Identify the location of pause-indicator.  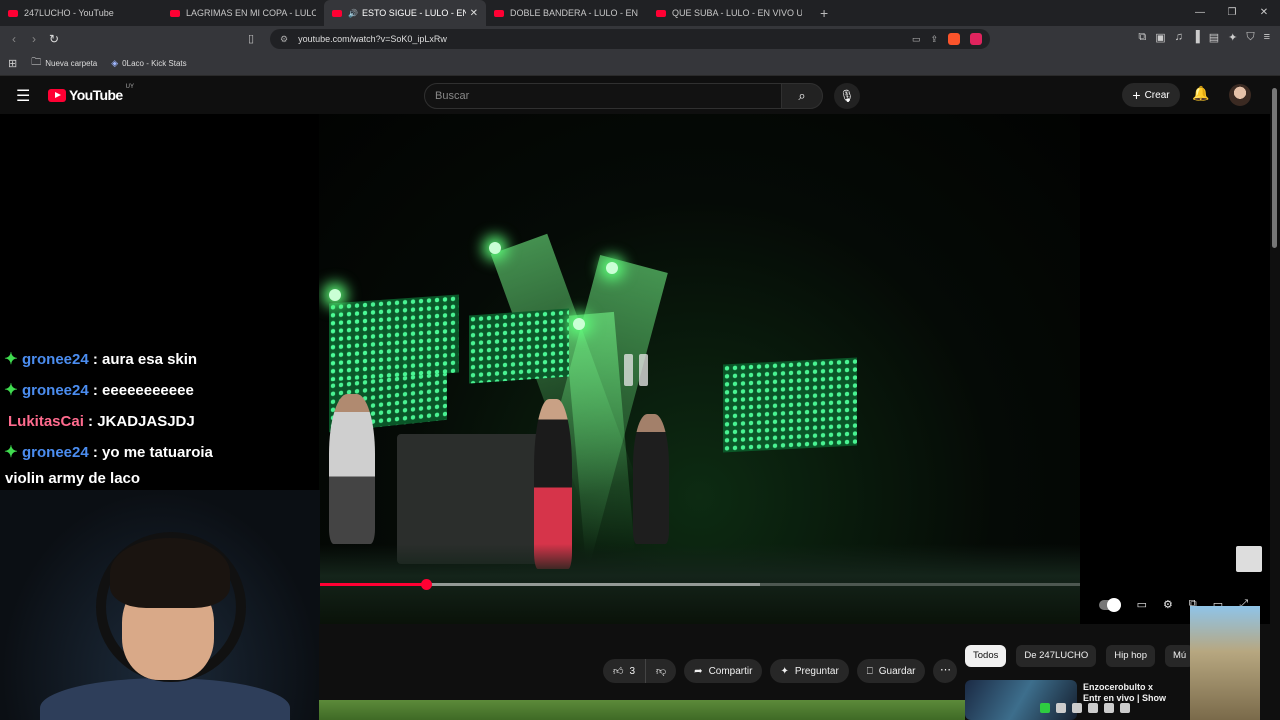
(636, 370).